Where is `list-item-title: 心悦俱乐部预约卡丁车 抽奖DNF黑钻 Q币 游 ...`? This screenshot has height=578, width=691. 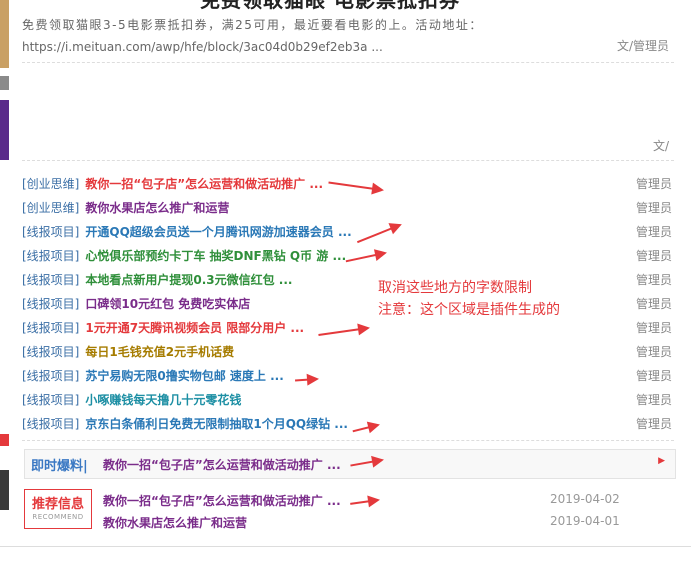 list-item-title: 心悦俱乐部预约卡丁车 抽奖DNF黑钻 Q币 游 ... is located at coordinates (215, 256).